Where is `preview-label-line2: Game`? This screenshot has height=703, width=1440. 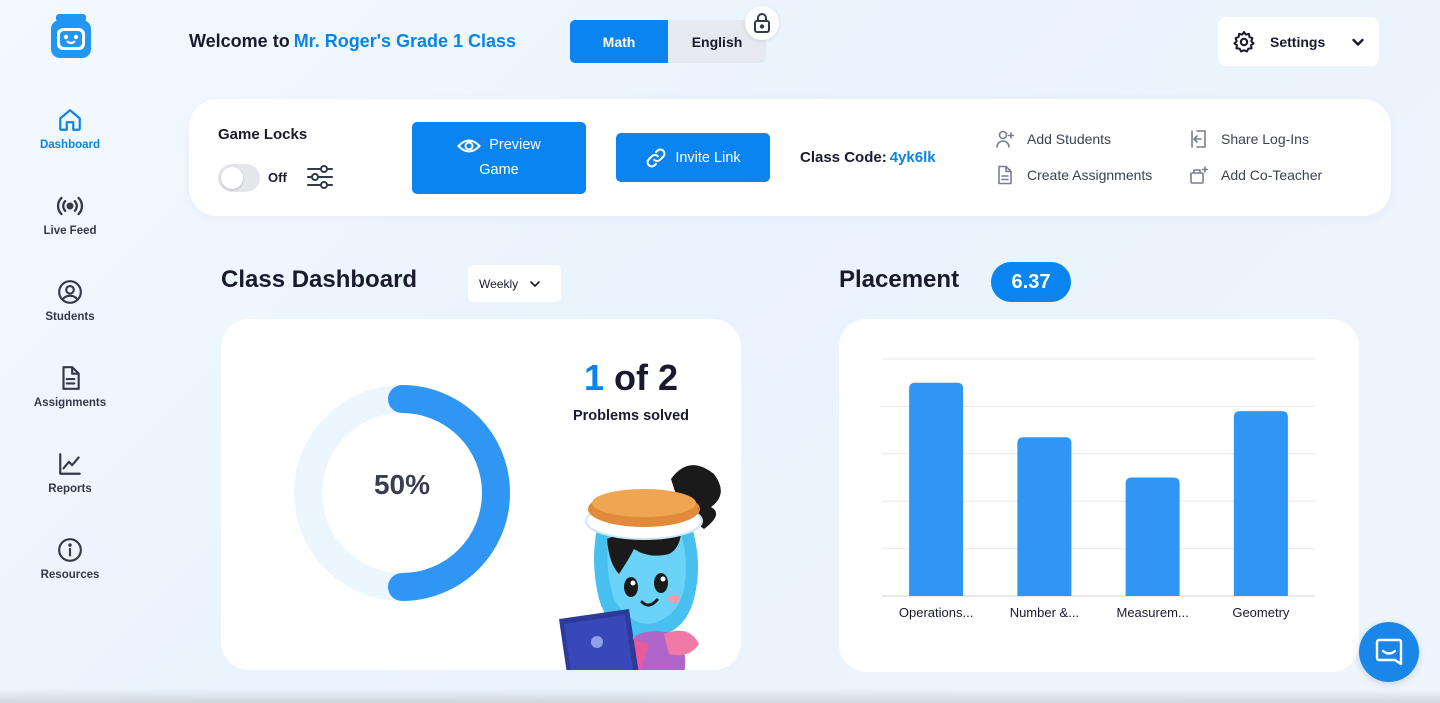
preview-label-line2: Game is located at coordinates (499, 170).